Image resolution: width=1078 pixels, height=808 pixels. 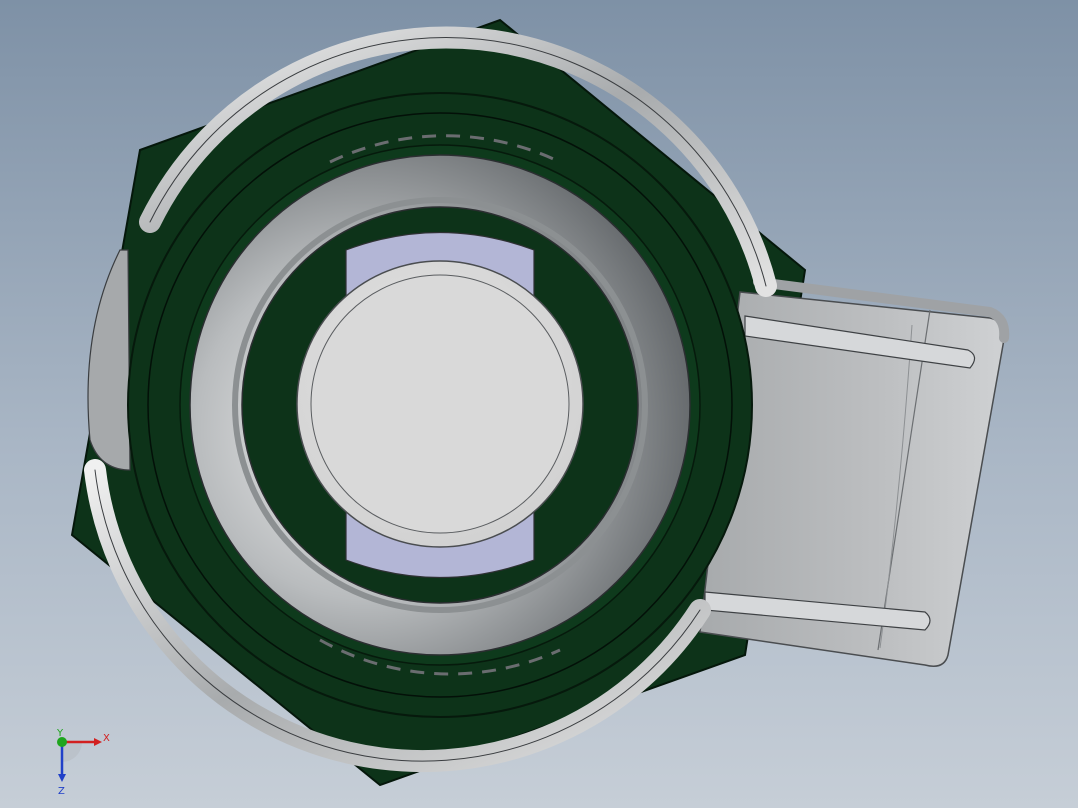 What do you see at coordinates (60, 733) in the screenshot?
I see `y-axis-label: Y` at bounding box center [60, 733].